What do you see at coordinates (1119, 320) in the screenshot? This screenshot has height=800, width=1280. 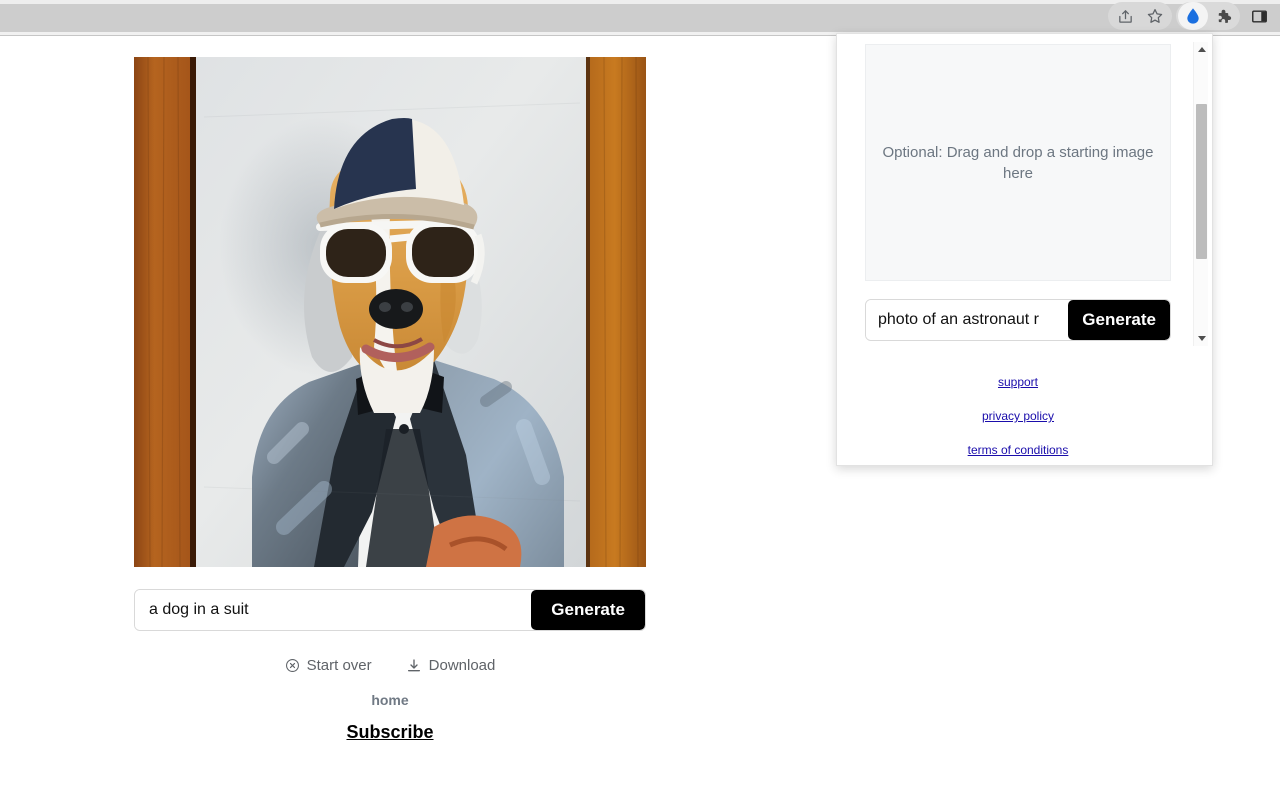 I see `popup-generate-button: Generate` at bounding box center [1119, 320].